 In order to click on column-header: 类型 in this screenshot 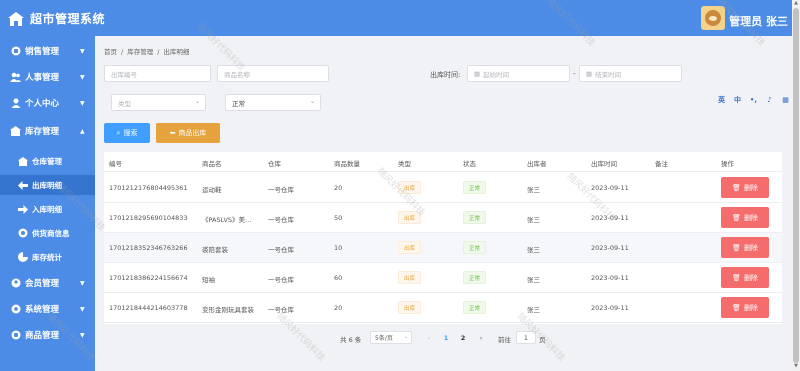, I will do `click(404, 164)`.